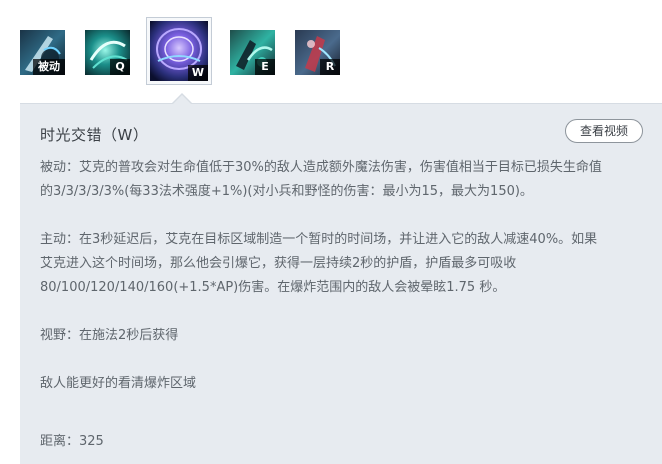  I want to click on skill-q: Q, so click(107, 52).